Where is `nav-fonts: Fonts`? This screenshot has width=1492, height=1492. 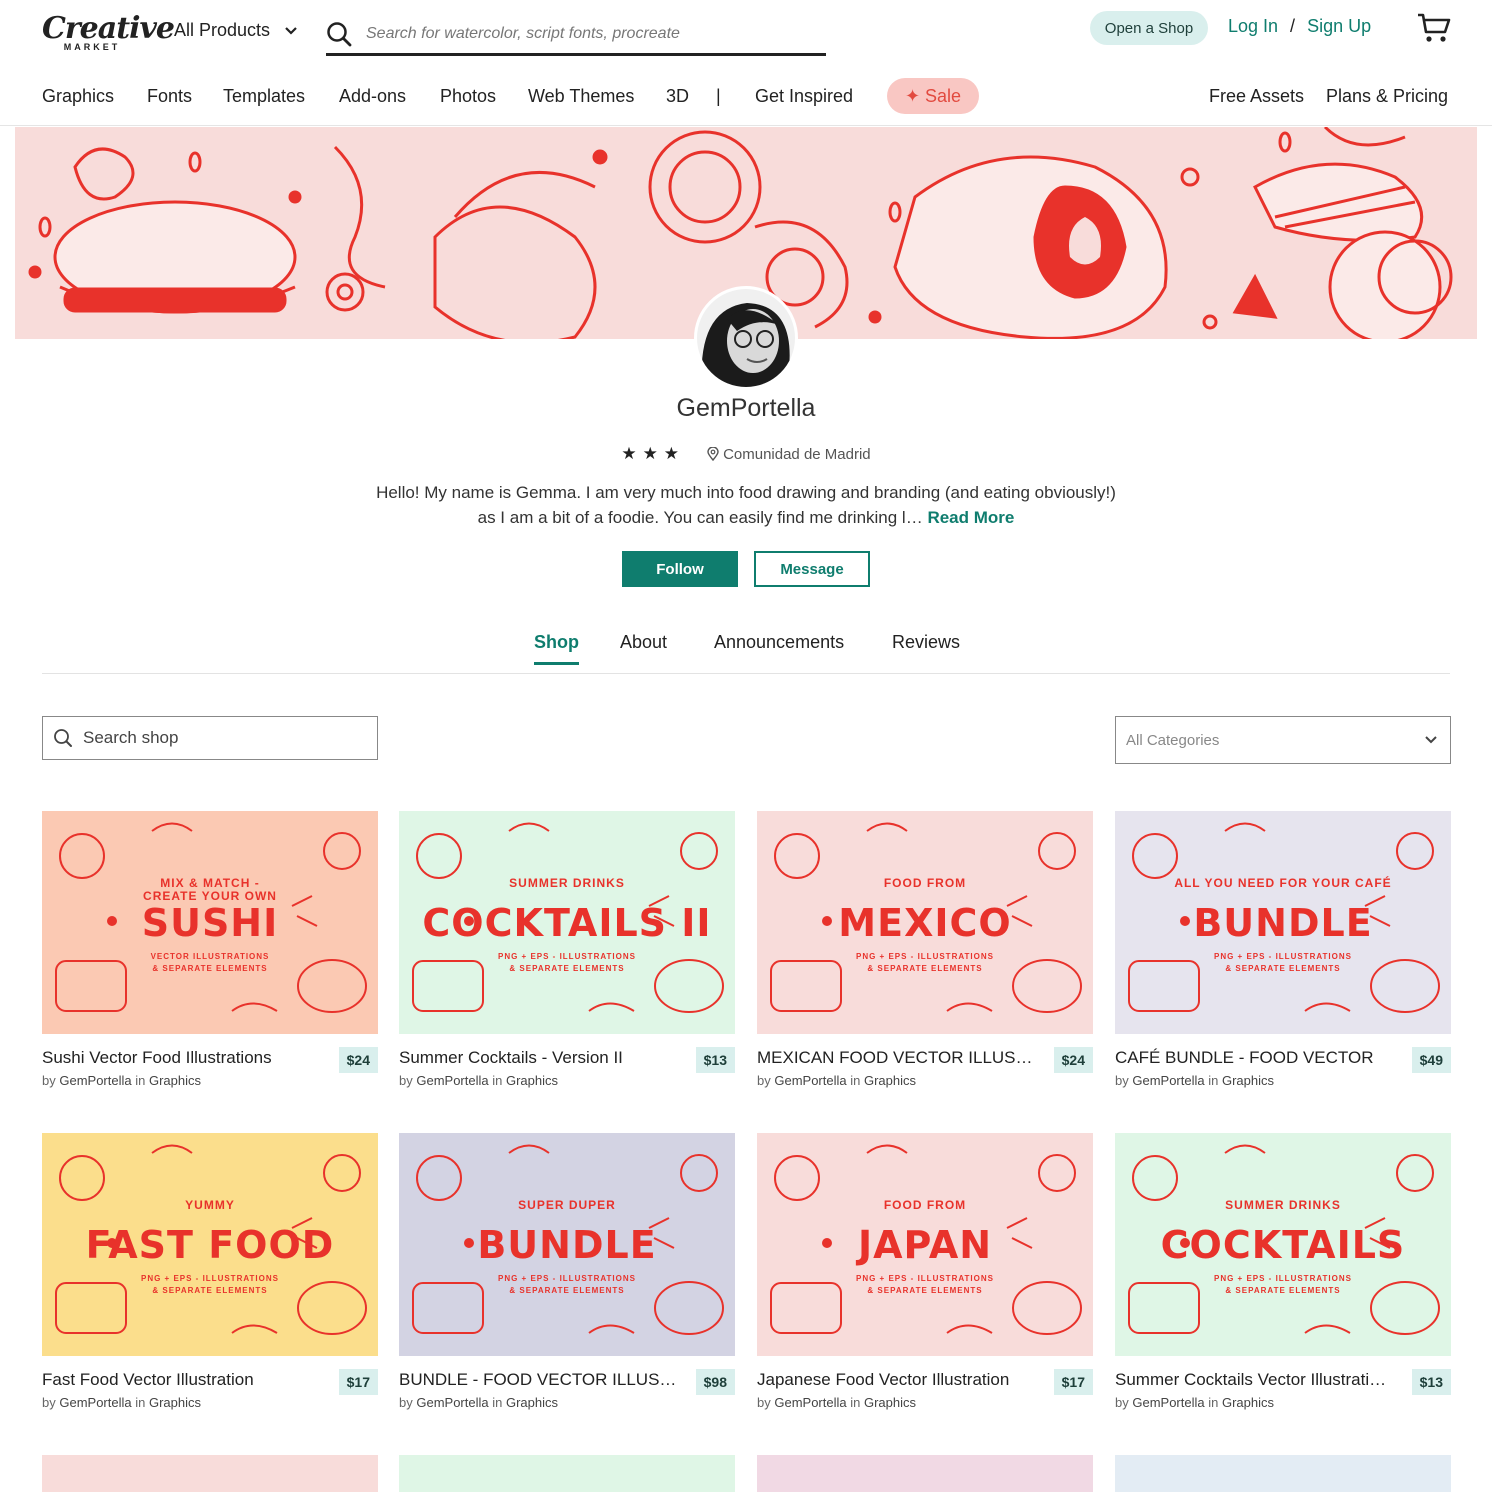
nav-fonts: Fonts is located at coordinates (169, 96).